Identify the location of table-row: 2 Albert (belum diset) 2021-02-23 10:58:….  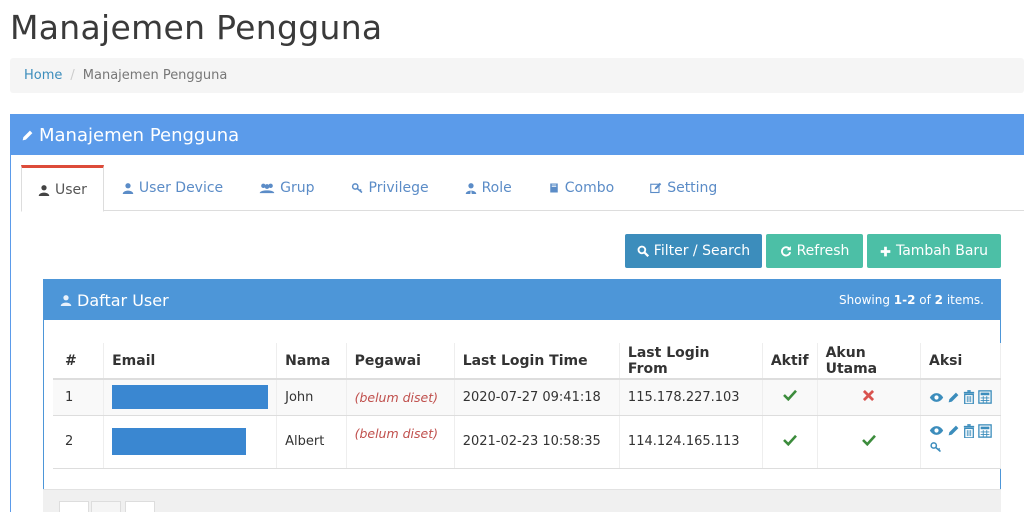
(527, 442).